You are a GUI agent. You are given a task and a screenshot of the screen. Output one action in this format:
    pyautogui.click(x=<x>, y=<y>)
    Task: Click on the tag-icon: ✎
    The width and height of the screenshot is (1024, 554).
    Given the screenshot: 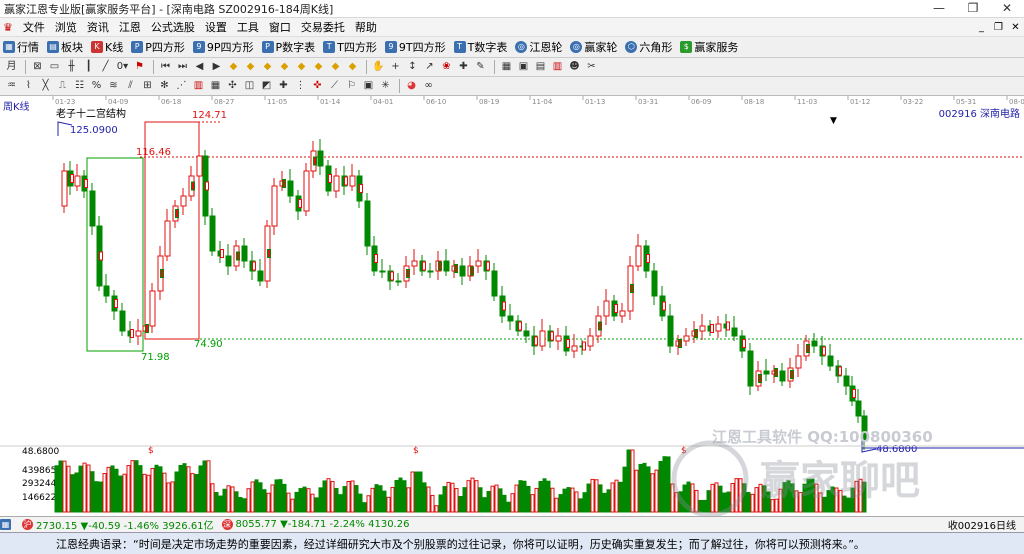 What is the action you would take?
    pyautogui.click(x=480, y=67)
    